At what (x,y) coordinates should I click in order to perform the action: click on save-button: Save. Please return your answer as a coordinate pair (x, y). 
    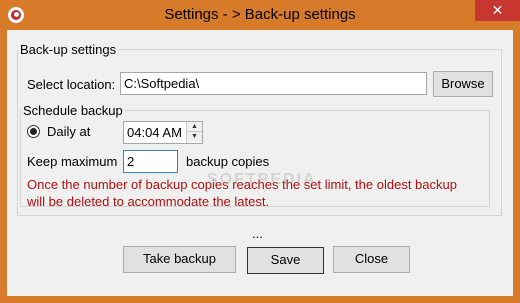
    Looking at the image, I should click on (285, 260).